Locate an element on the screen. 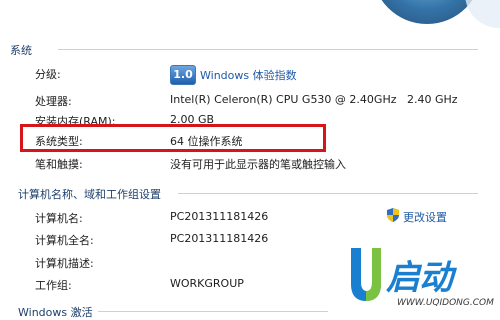 This screenshot has height=320, width=500. orb-rim is located at coordinates (482, 14).